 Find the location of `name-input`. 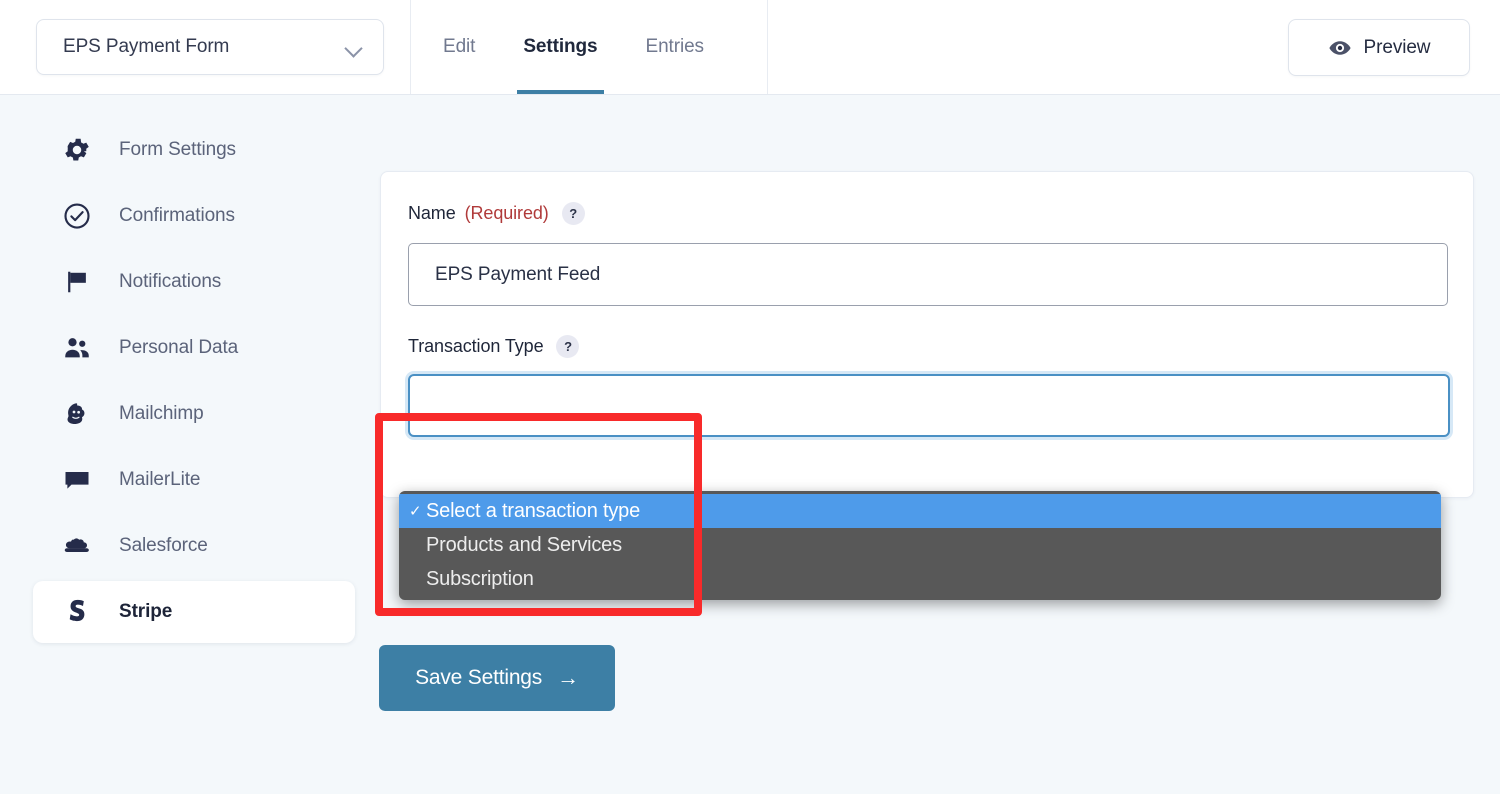

name-input is located at coordinates (928, 274).